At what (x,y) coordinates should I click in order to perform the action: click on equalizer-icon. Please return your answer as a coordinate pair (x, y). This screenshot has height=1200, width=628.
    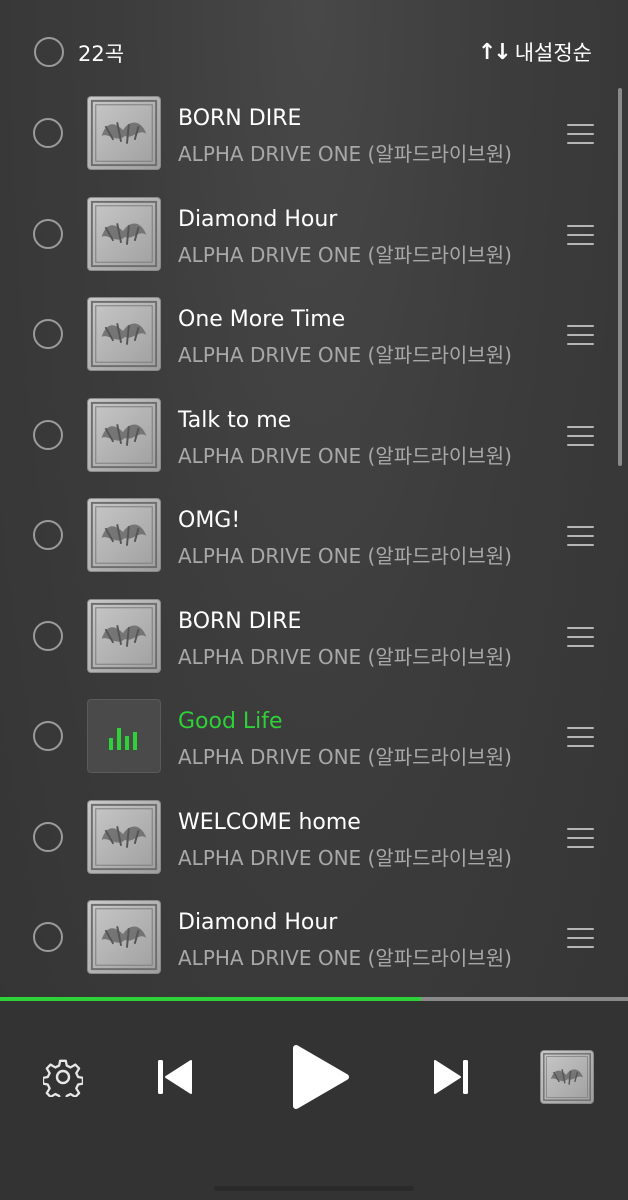
    Looking at the image, I should click on (125, 738).